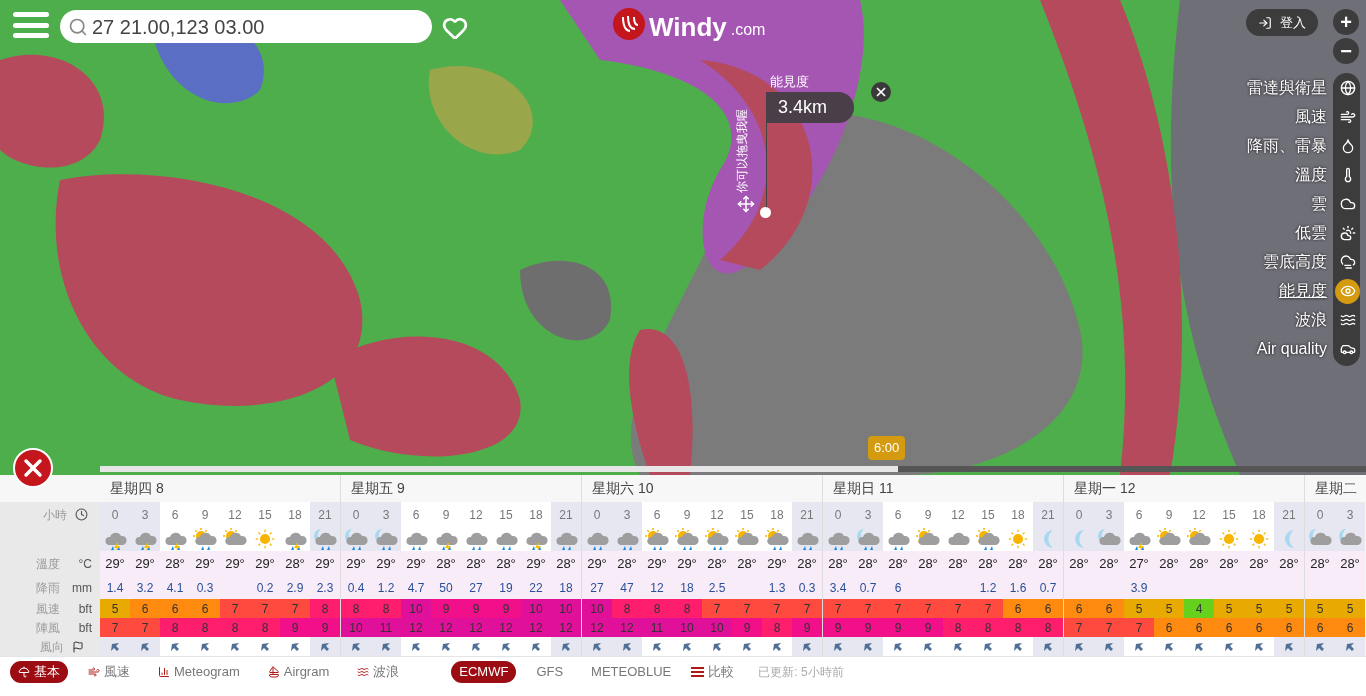  I want to click on globe-icon, so click(1347, 88).